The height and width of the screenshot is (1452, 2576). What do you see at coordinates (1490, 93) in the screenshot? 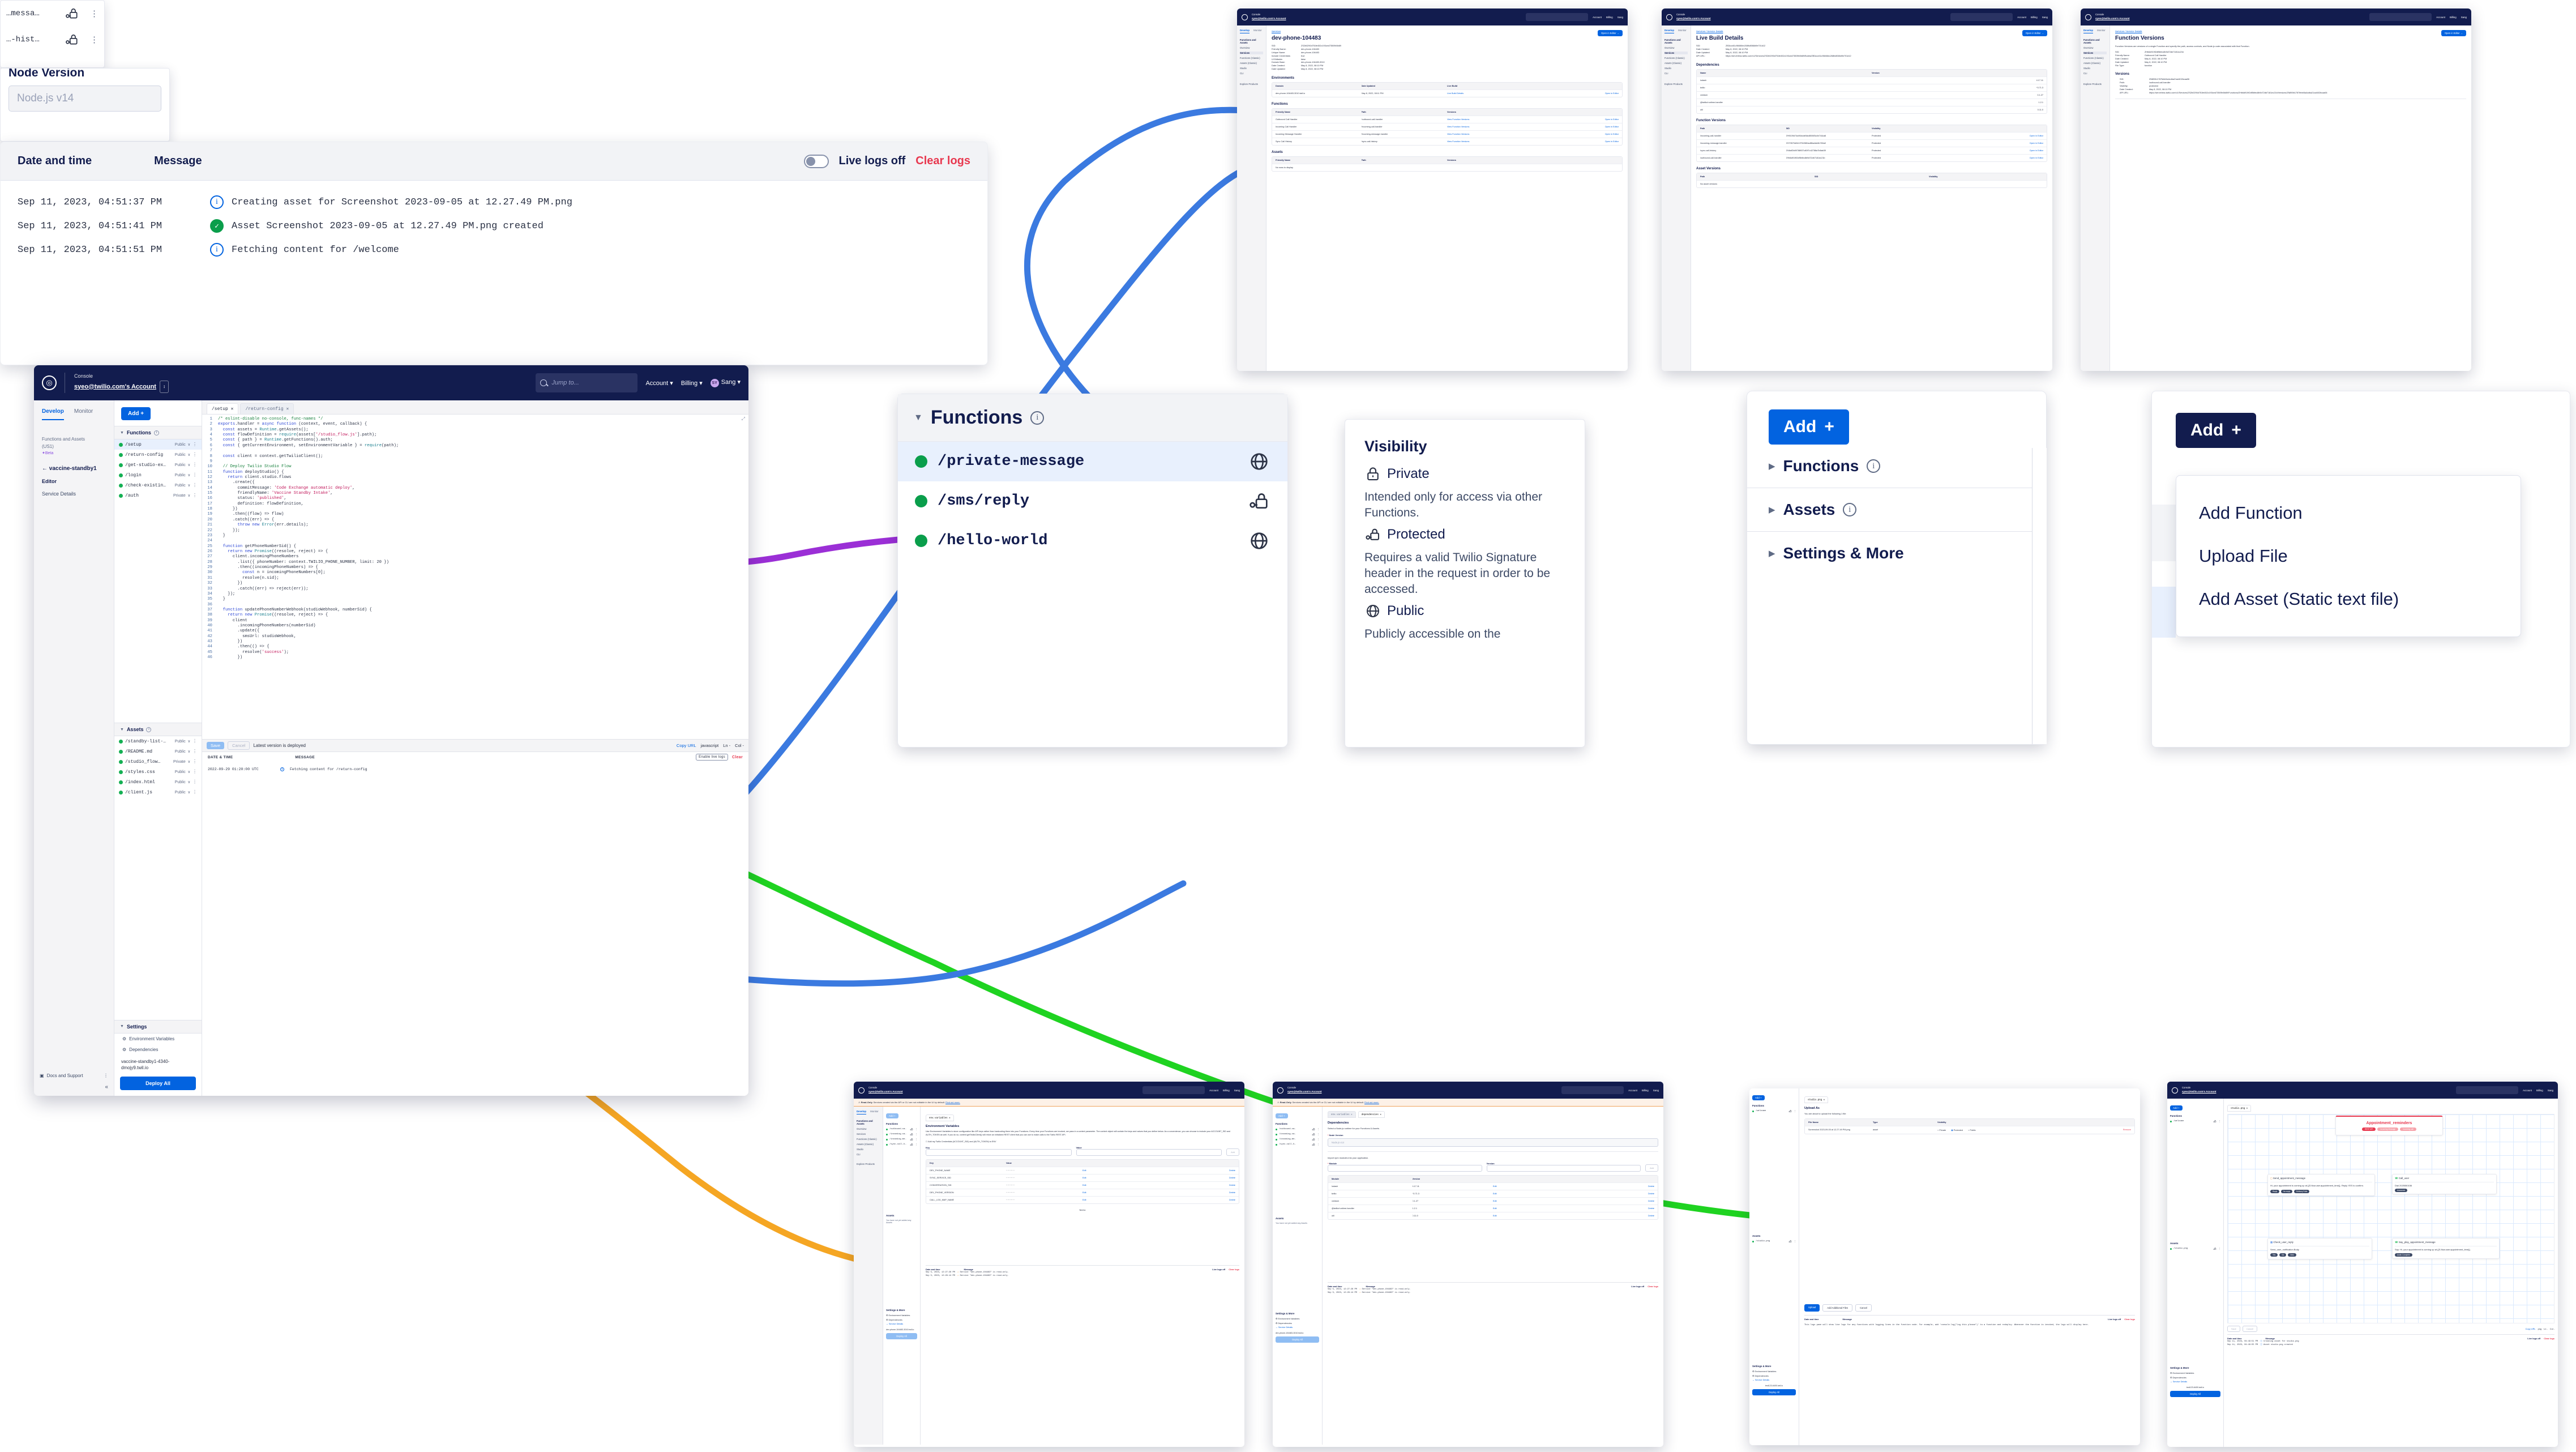
I see `table-link: Live Build Details` at bounding box center [1490, 93].